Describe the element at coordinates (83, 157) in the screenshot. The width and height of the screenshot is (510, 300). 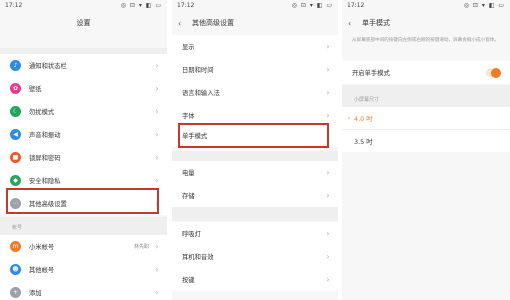
I see `settings-item-lockscreen: ■ 锁屏和密码 ›` at that location.